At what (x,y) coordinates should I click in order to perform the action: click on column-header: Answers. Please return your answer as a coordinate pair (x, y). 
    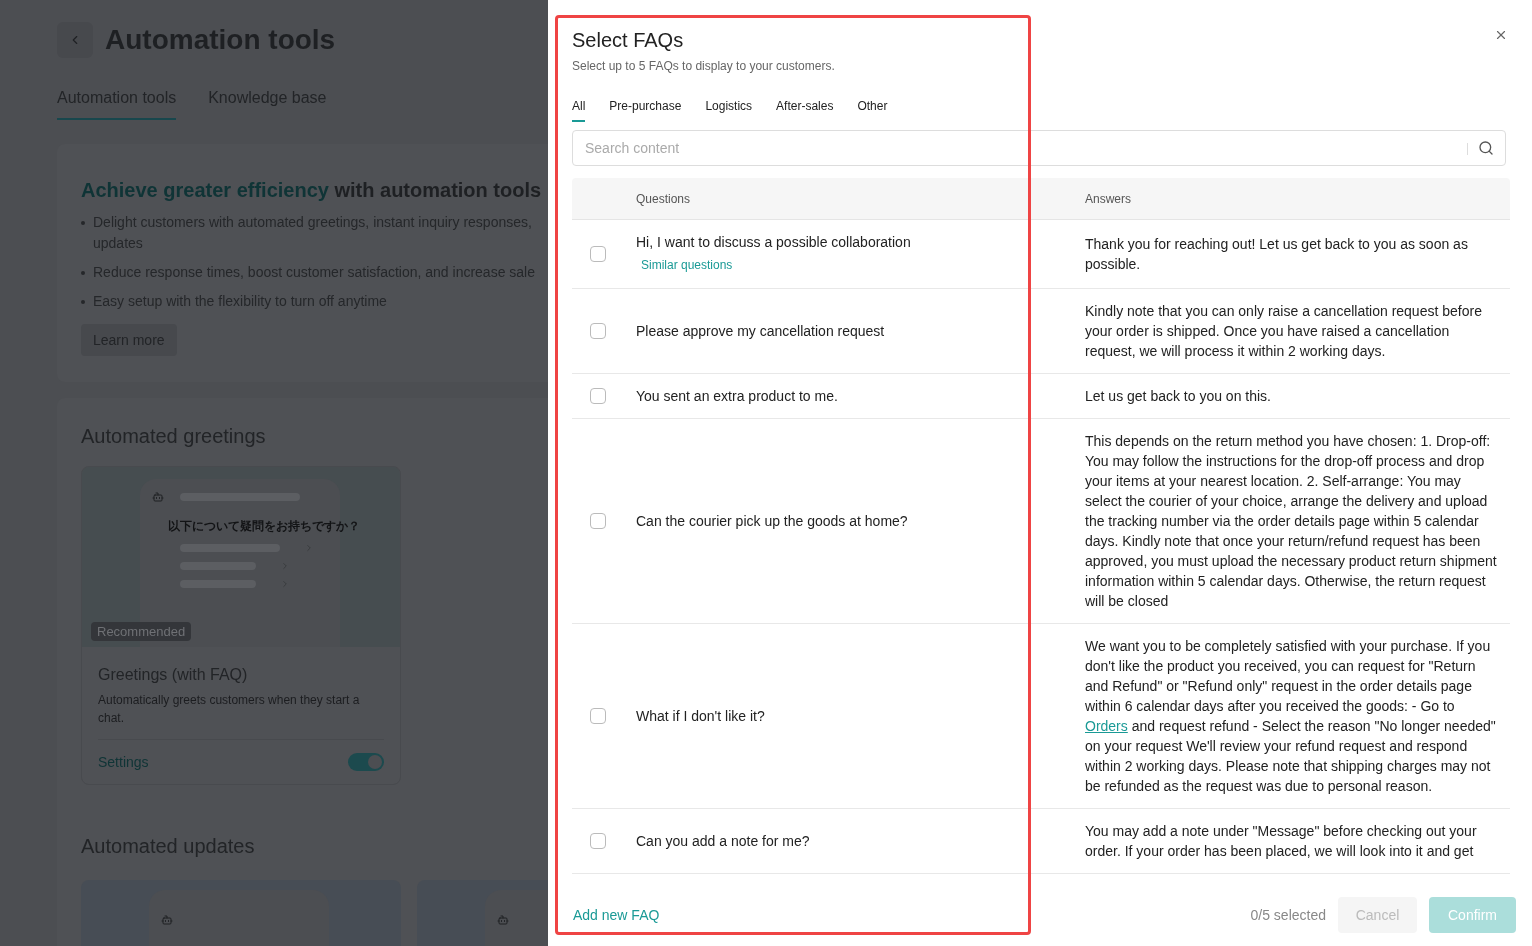
    Looking at the image, I should click on (1108, 198).